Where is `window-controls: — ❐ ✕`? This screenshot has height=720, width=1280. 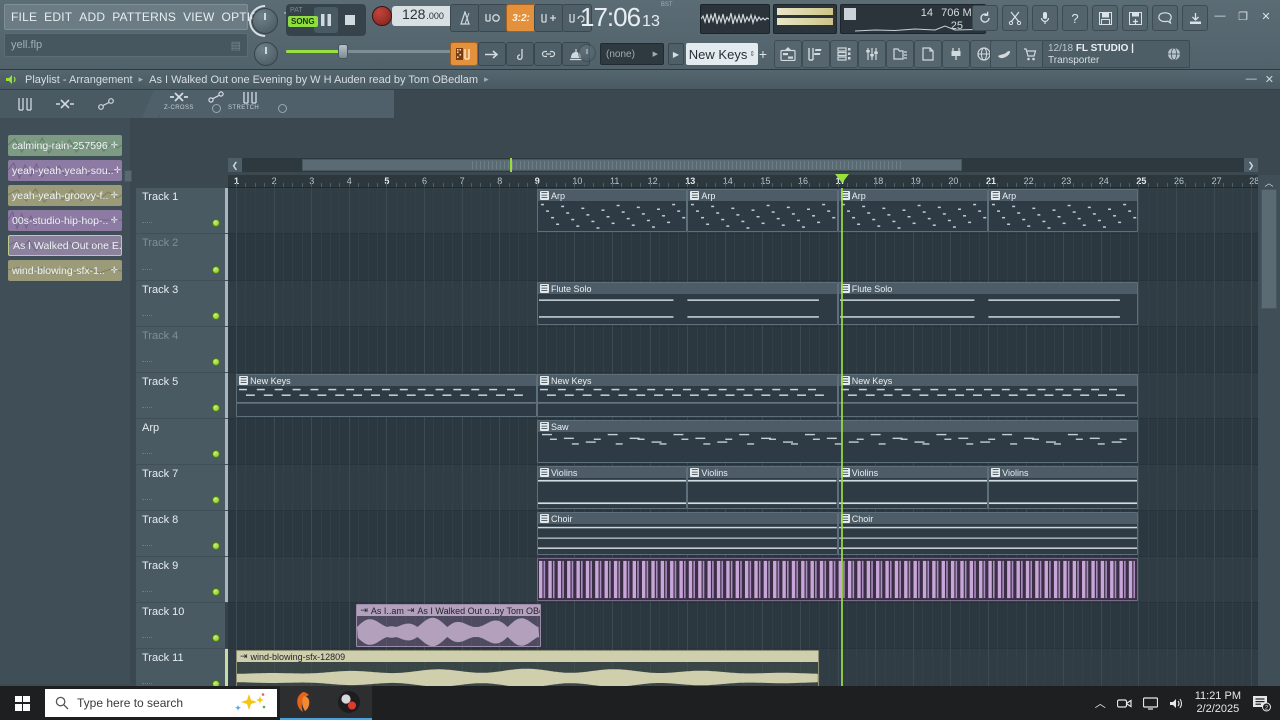 window-controls: — ❐ ✕ is located at coordinates (1243, 16).